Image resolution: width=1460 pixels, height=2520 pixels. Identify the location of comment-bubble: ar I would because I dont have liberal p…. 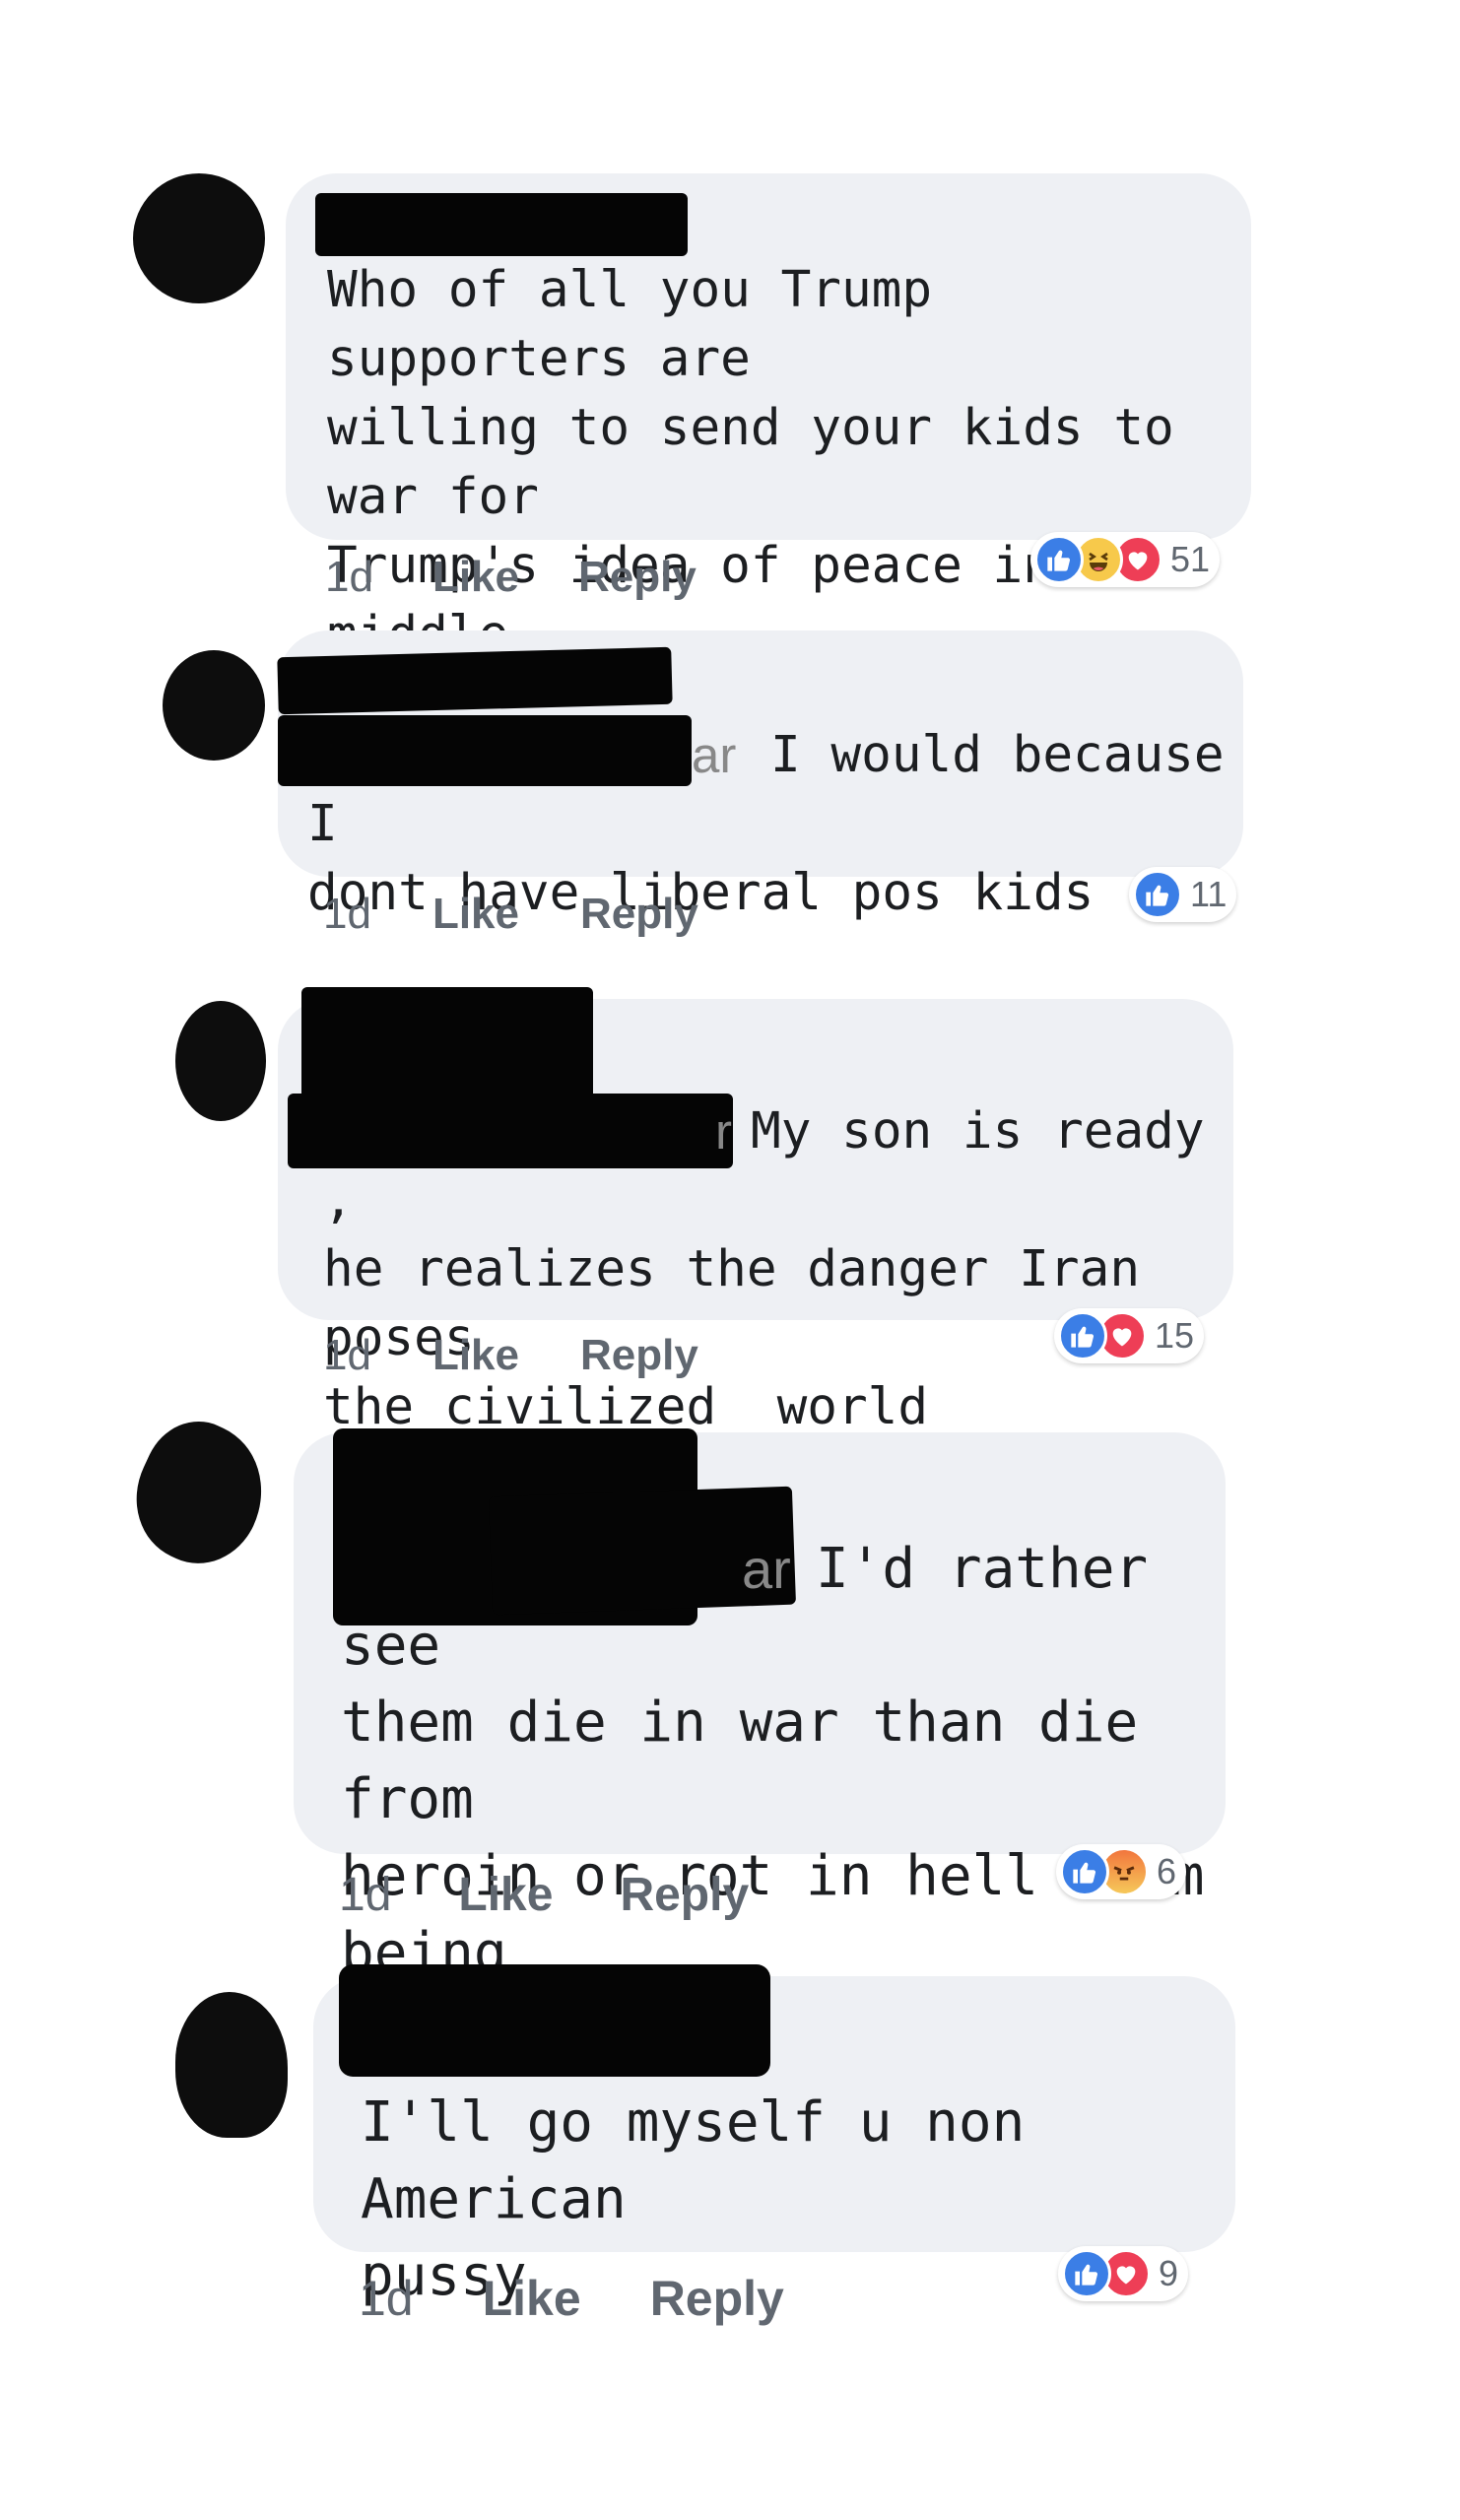
(760, 776).